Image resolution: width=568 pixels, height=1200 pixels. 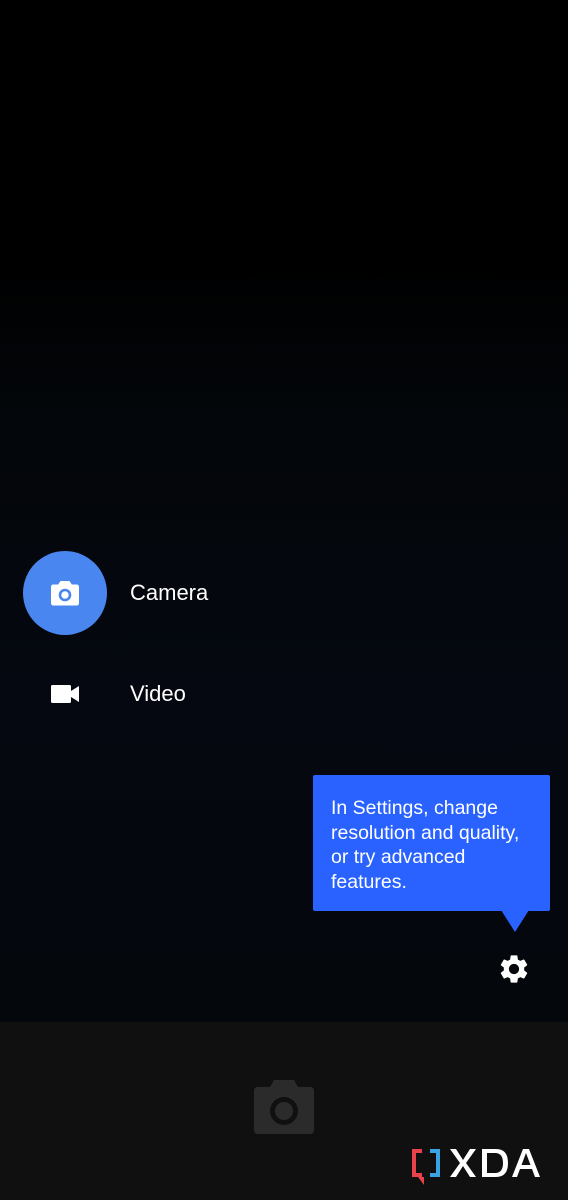 I want to click on mode-item-camera: Camera, so click(x=150, y=593).